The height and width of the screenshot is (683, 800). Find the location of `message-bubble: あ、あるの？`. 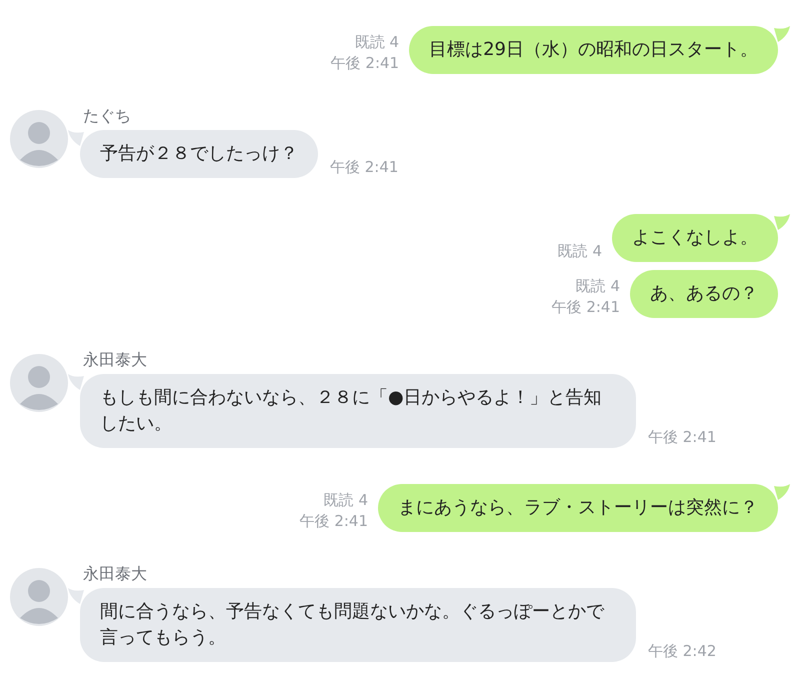

message-bubble: あ、あるの？ is located at coordinates (704, 294).